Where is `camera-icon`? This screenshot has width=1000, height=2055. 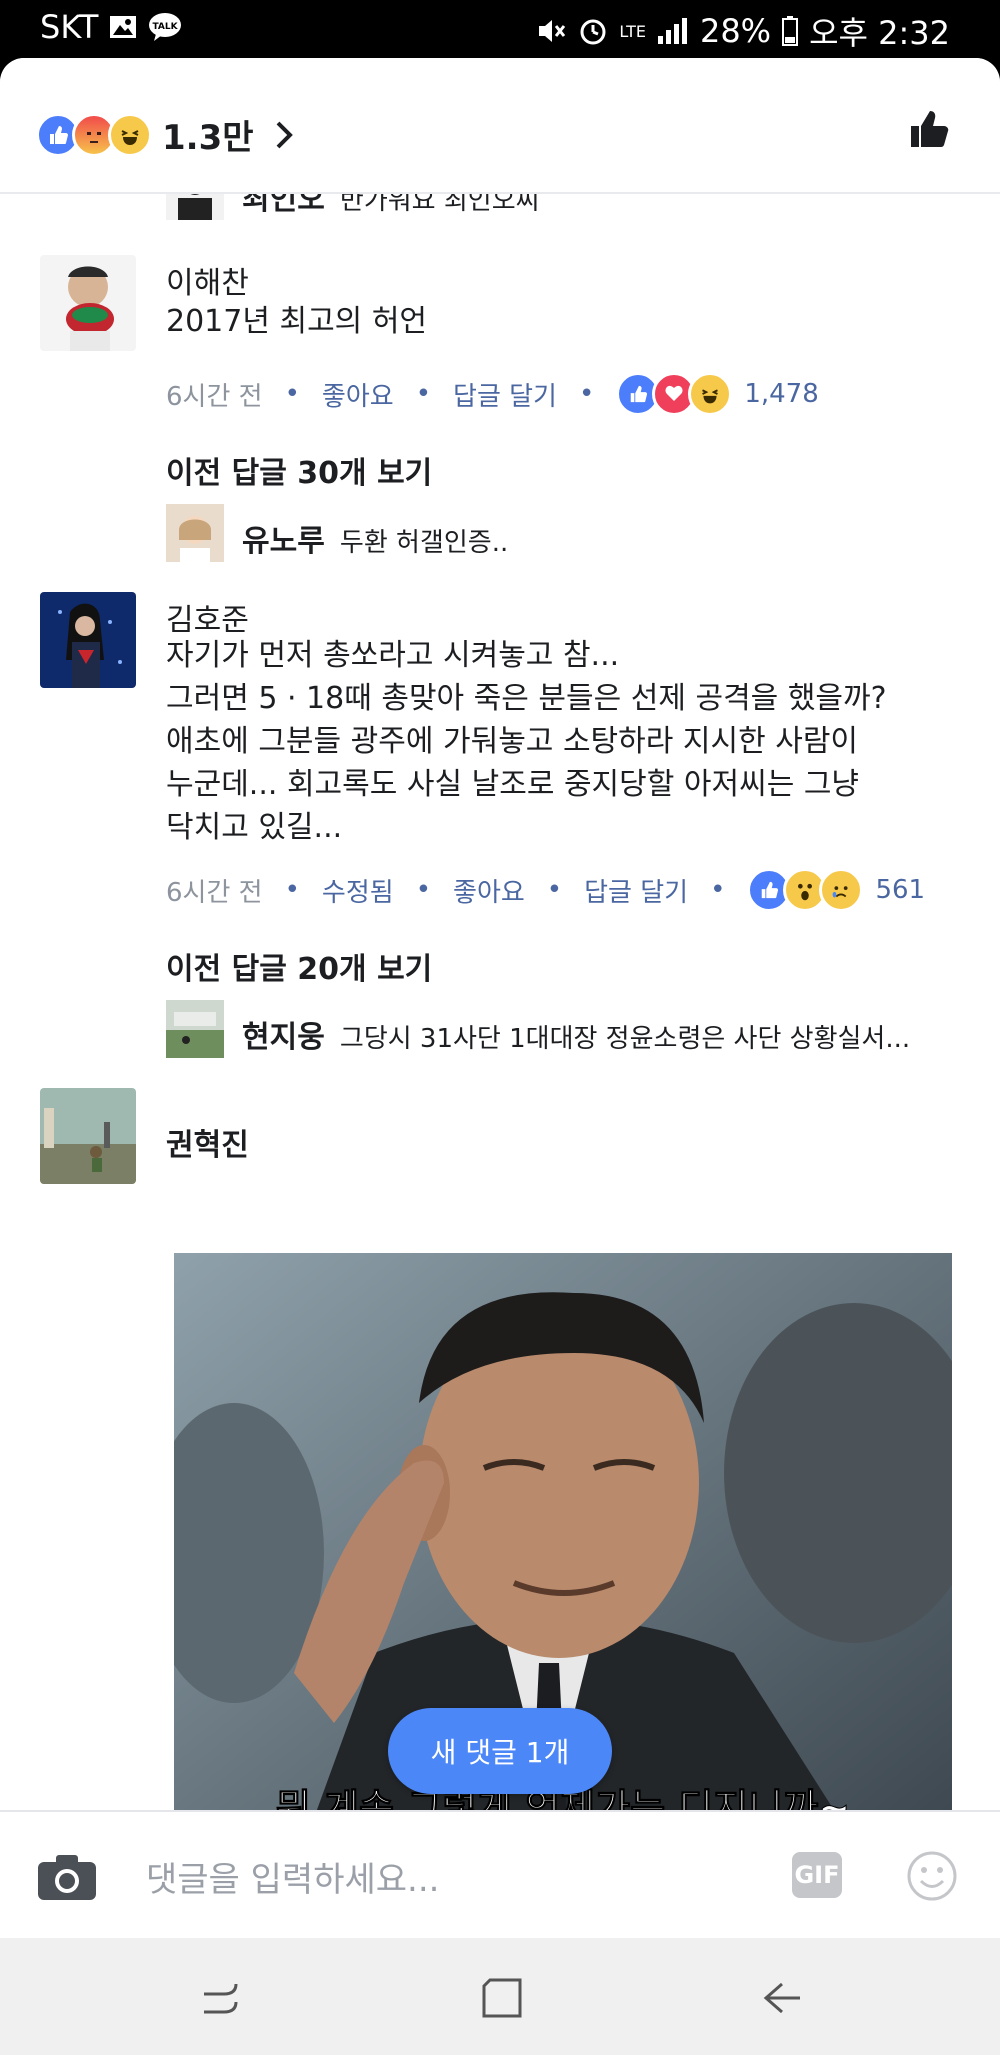 camera-icon is located at coordinates (67, 1877).